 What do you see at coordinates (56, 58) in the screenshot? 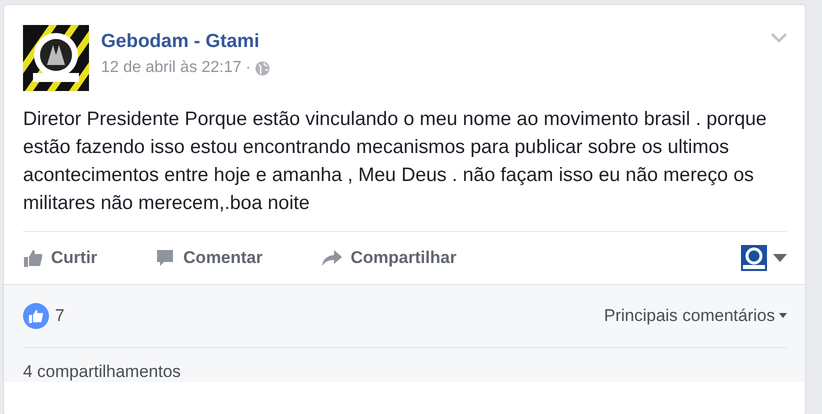
I see `logo-icon` at bounding box center [56, 58].